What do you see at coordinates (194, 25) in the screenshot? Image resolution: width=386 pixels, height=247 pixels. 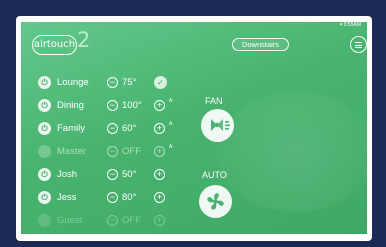 I see `status-bar: ▾ 9:55AM` at bounding box center [194, 25].